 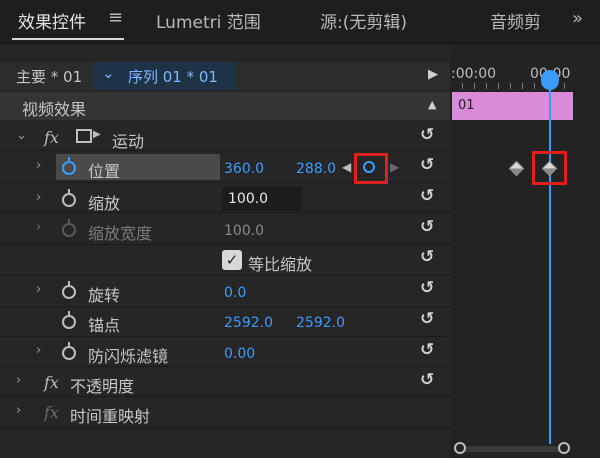 I want to click on tab-lumetri-scopes: Lumetri 范围, so click(x=208, y=20).